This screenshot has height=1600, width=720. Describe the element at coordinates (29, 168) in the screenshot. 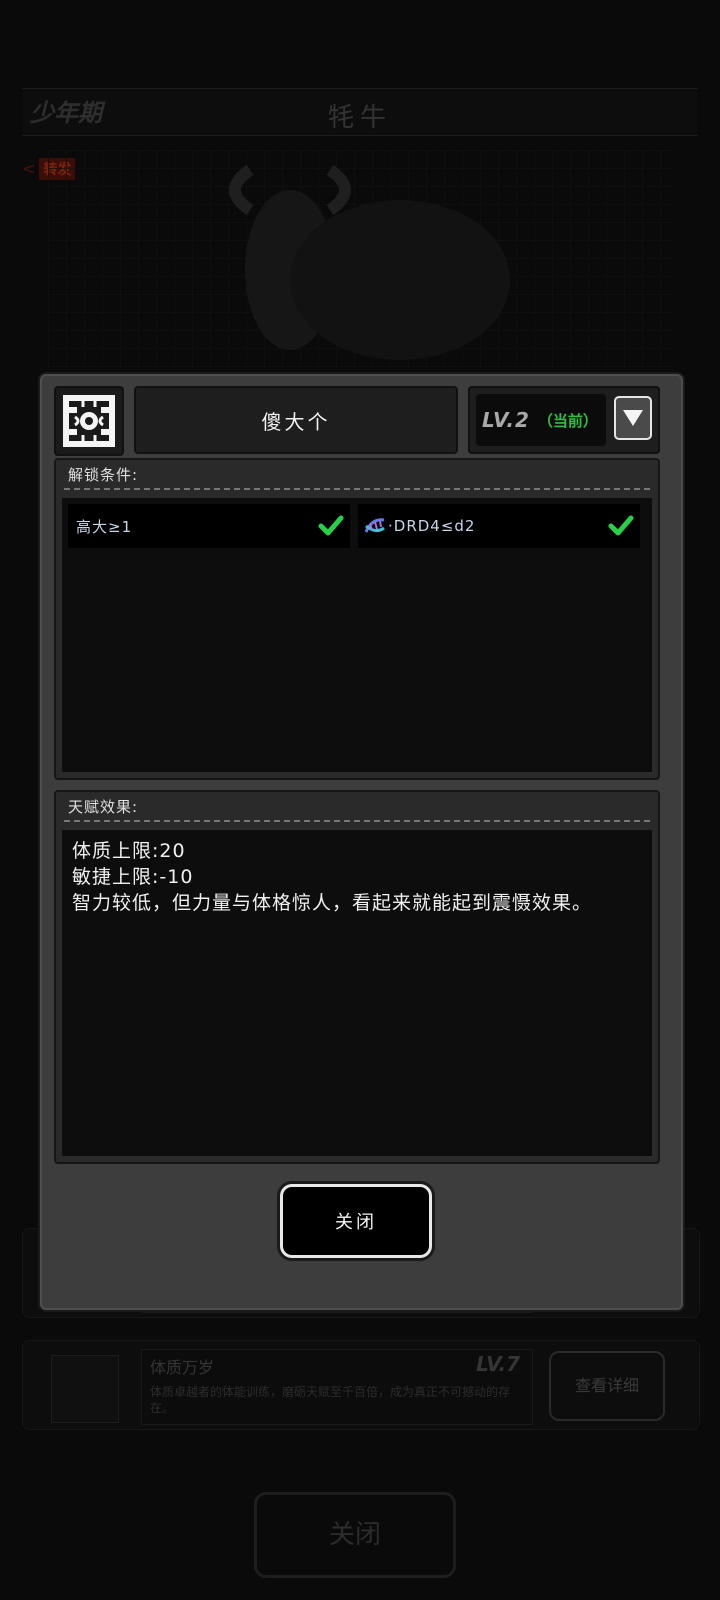

I see `share-icon: <` at that location.